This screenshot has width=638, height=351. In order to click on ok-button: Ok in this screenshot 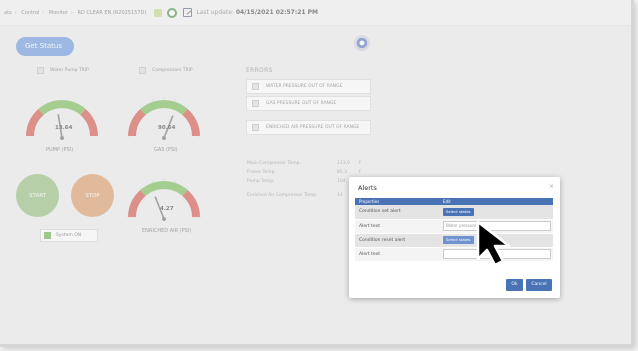, I will do `click(514, 285)`.